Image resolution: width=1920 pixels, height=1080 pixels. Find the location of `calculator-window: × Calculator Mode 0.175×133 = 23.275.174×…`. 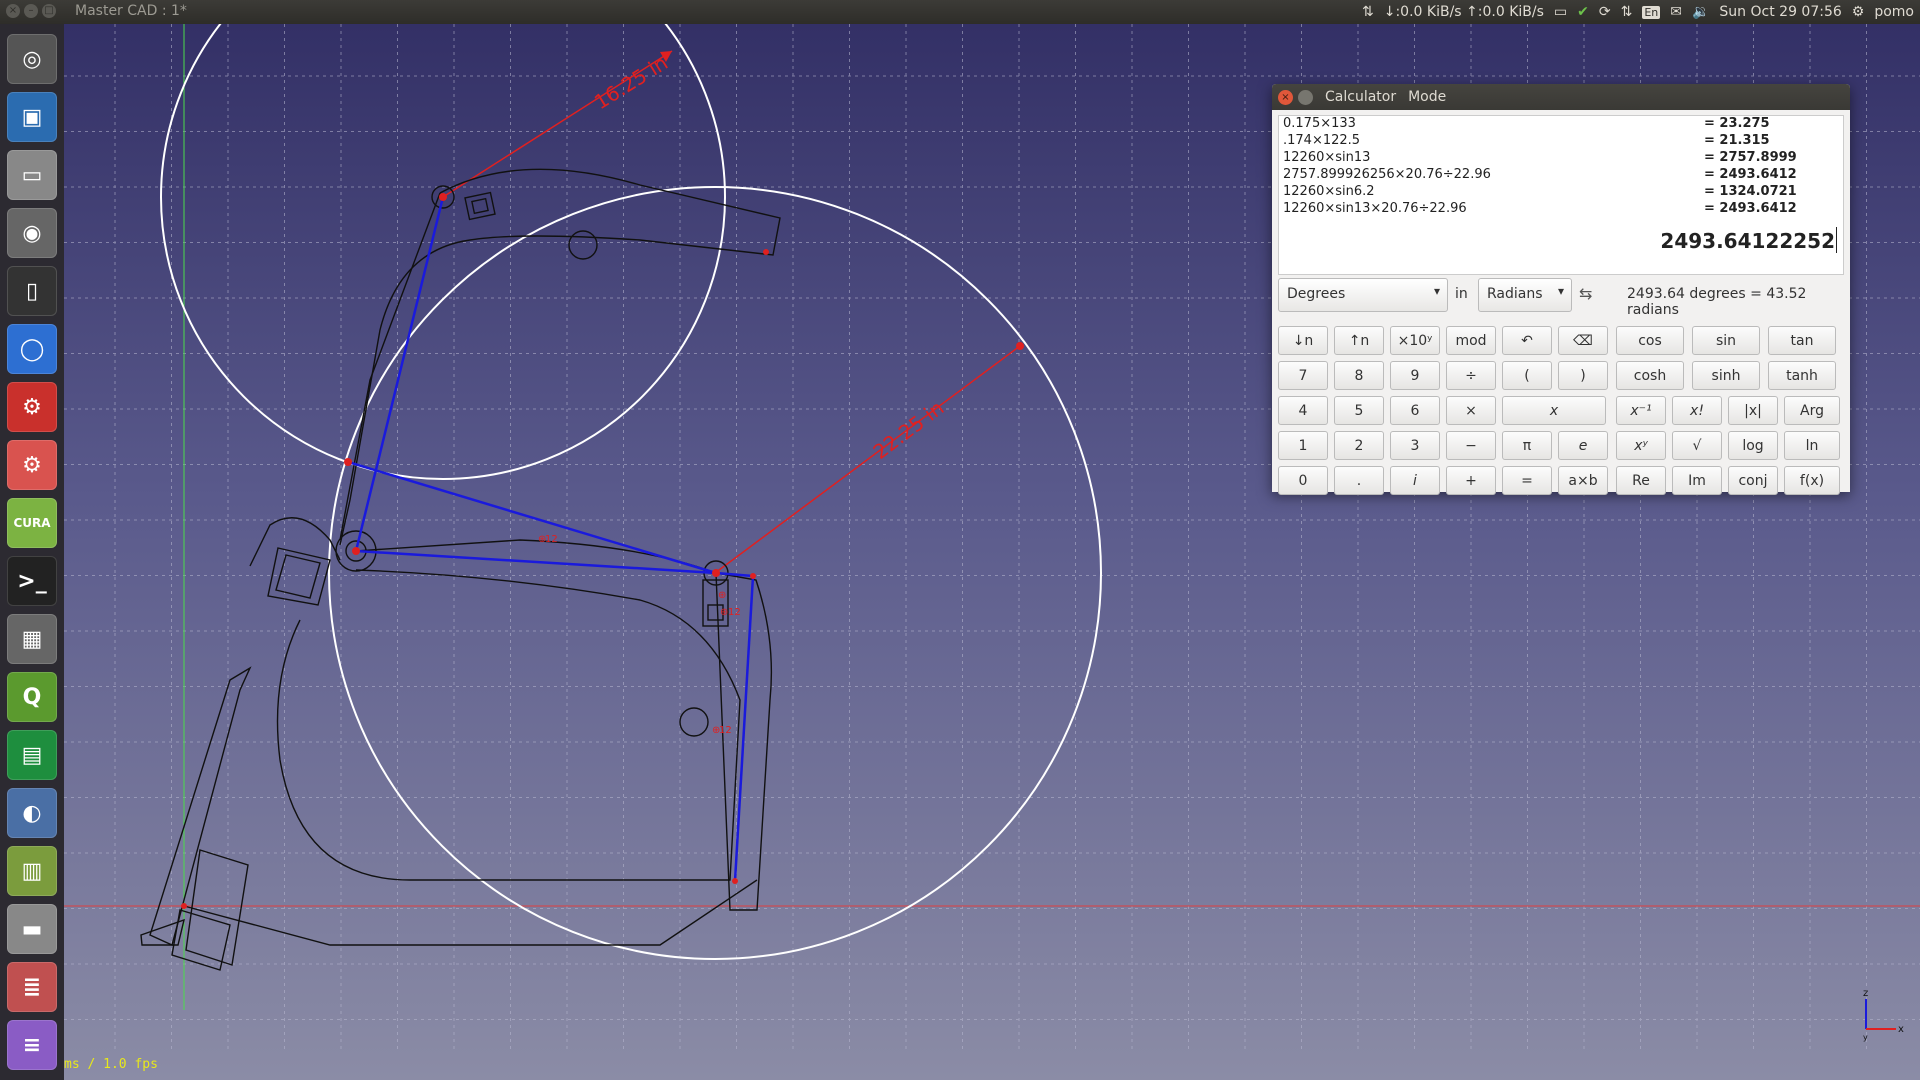

calculator-window: × Calculator Mode 0.175×133 = 23.275.174×… is located at coordinates (1561, 289).